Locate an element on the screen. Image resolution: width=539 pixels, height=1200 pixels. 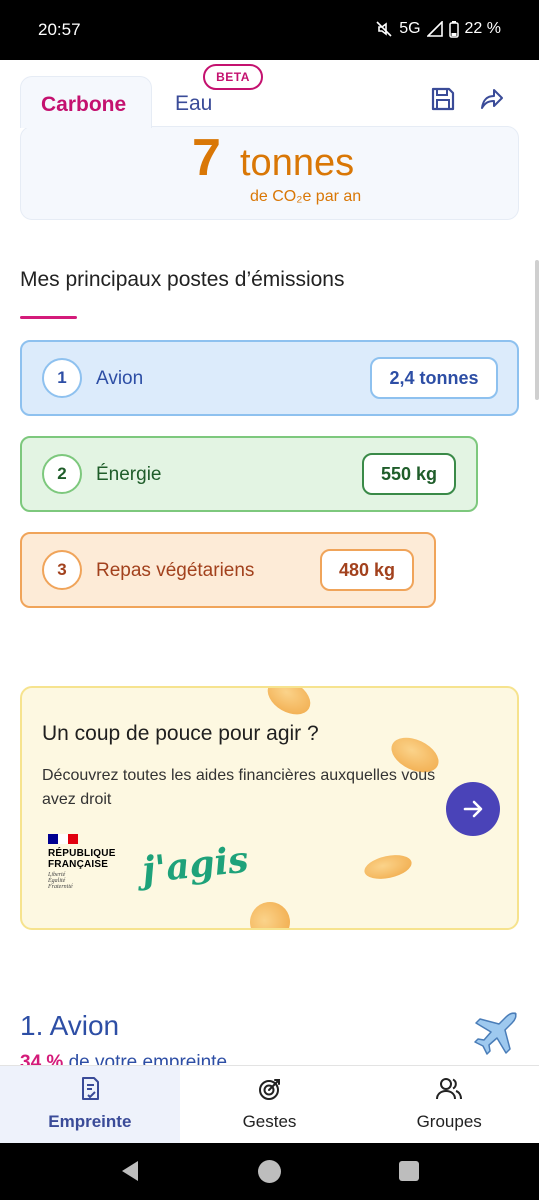
emission-value: 480 kg is located at coordinates (367, 570).